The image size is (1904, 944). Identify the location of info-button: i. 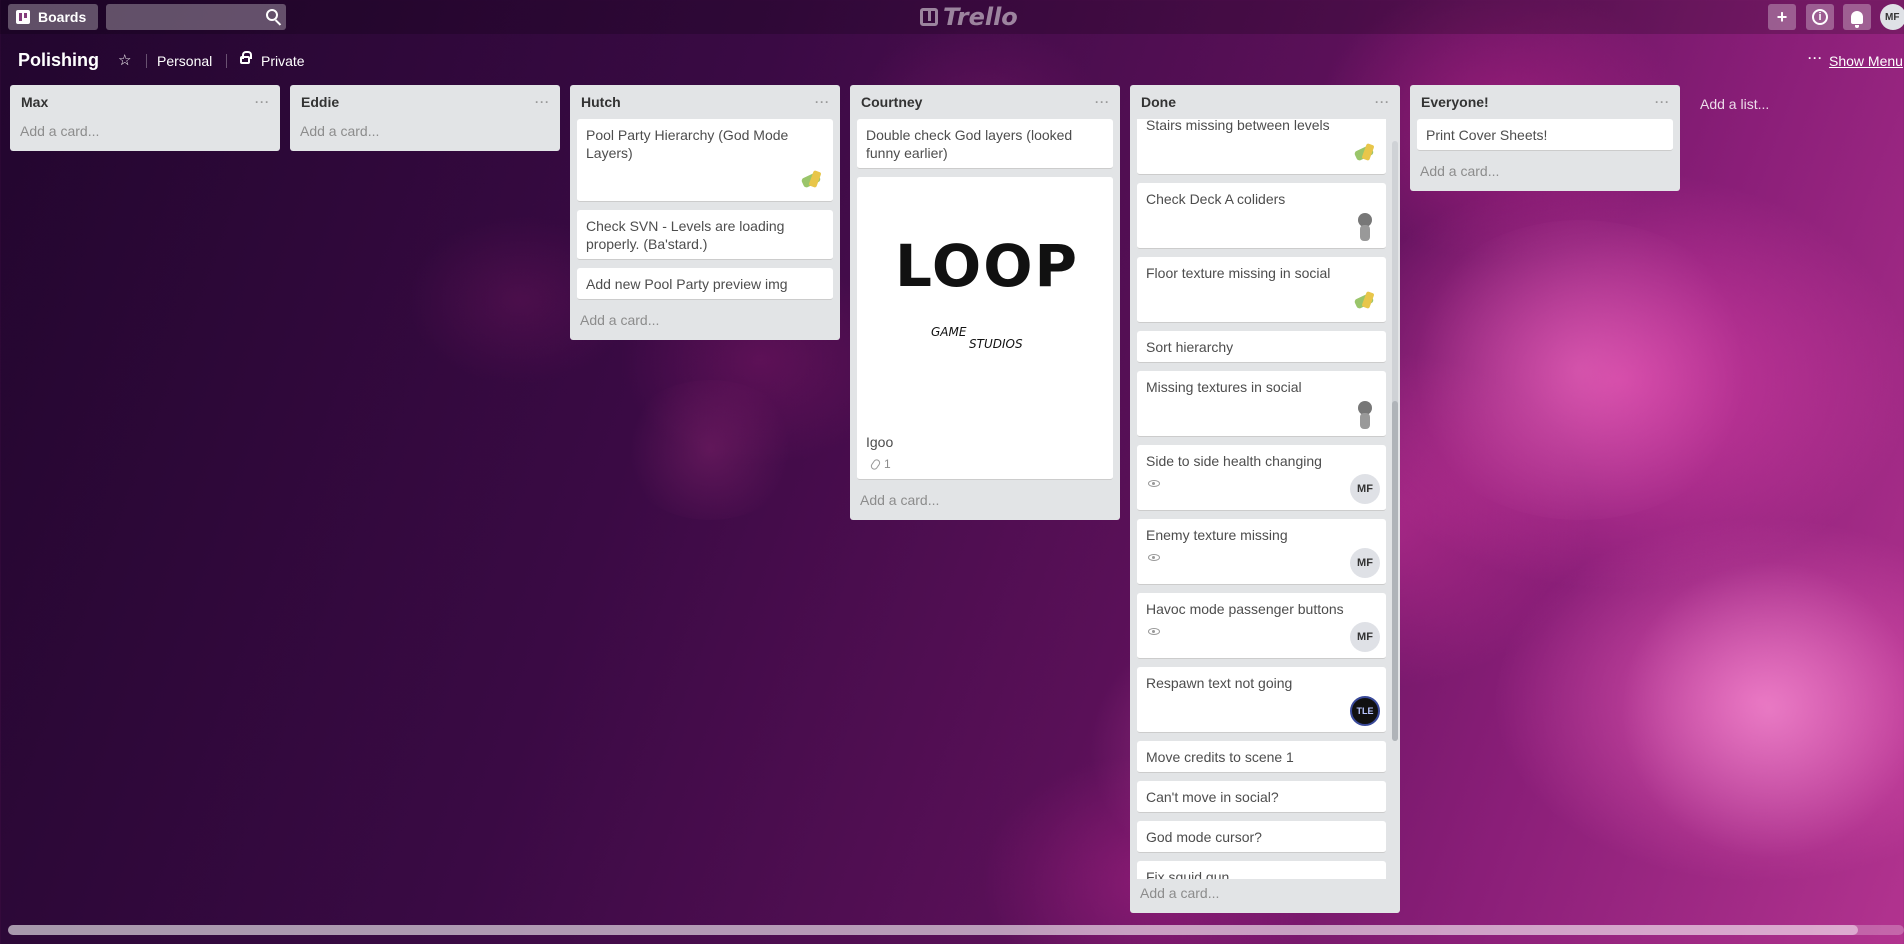
(1820, 17).